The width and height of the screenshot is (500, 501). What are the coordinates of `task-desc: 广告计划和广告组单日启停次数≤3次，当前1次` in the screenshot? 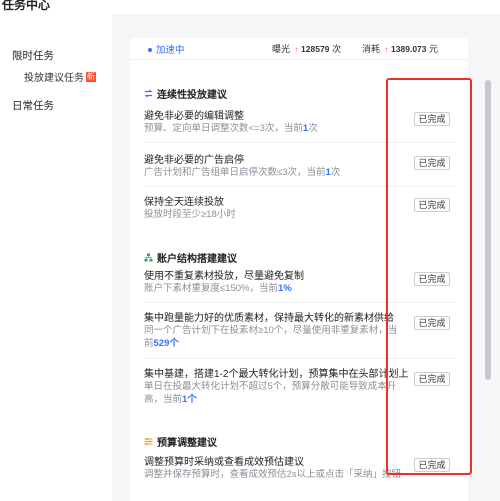 It's located at (242, 172).